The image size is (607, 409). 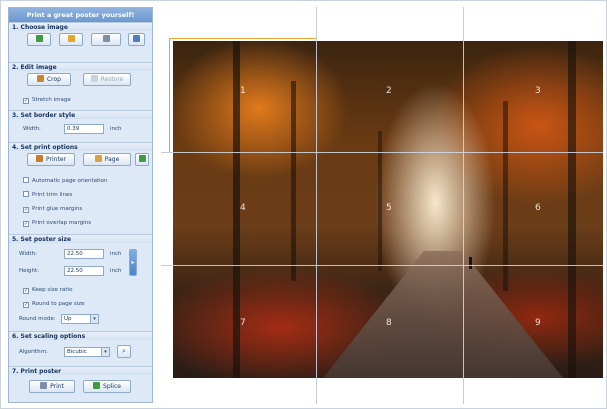 What do you see at coordinates (68, 319) in the screenshot?
I see `round-mode-value: Up` at bounding box center [68, 319].